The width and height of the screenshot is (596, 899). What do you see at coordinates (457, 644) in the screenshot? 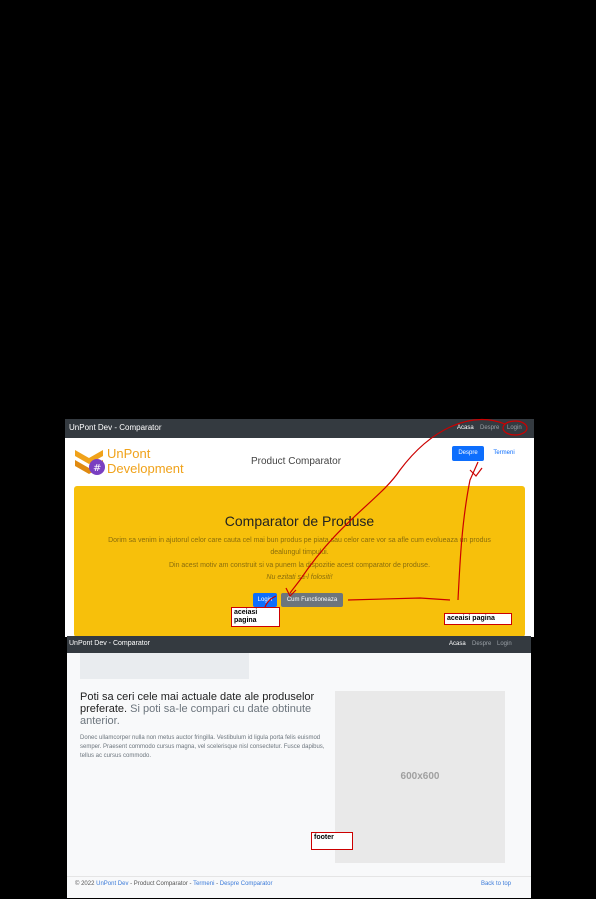
I see `nav-link-acasa: Acasa` at bounding box center [457, 644].